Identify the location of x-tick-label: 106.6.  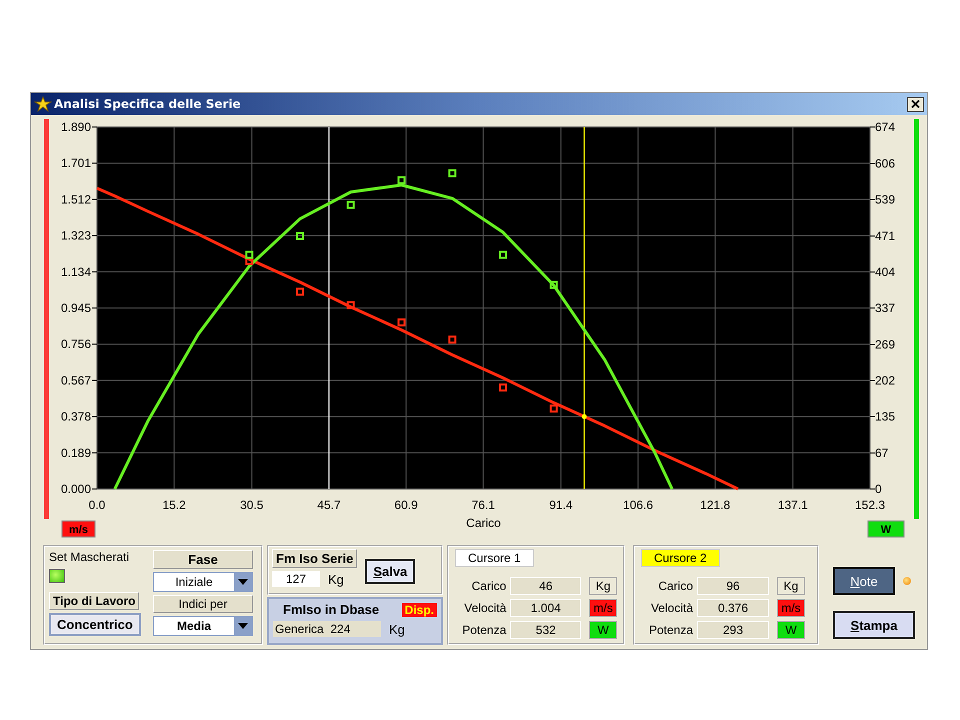
(638, 505).